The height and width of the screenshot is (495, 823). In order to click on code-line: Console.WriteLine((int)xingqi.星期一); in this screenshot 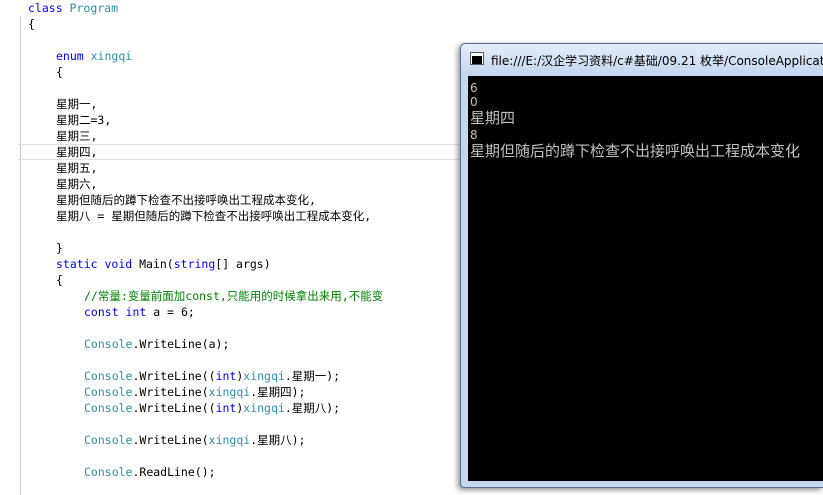, I will do `click(212, 376)`.